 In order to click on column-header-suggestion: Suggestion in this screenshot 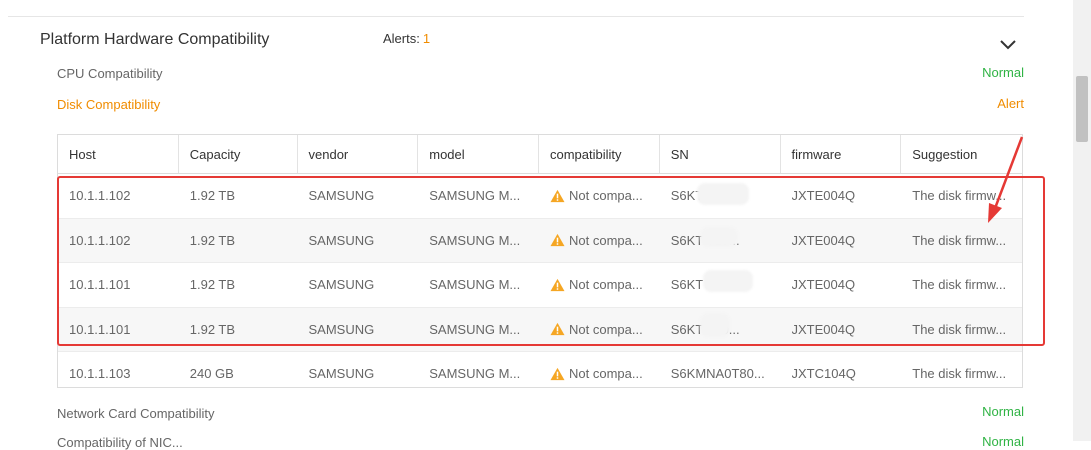, I will do `click(945, 154)`.